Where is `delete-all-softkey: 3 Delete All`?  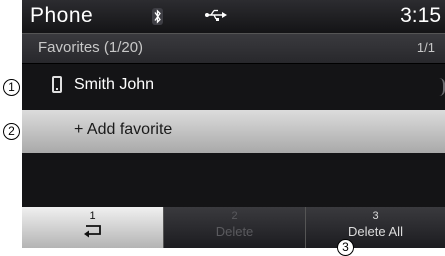
delete-all-softkey: 3 Delete All is located at coordinates (375, 227).